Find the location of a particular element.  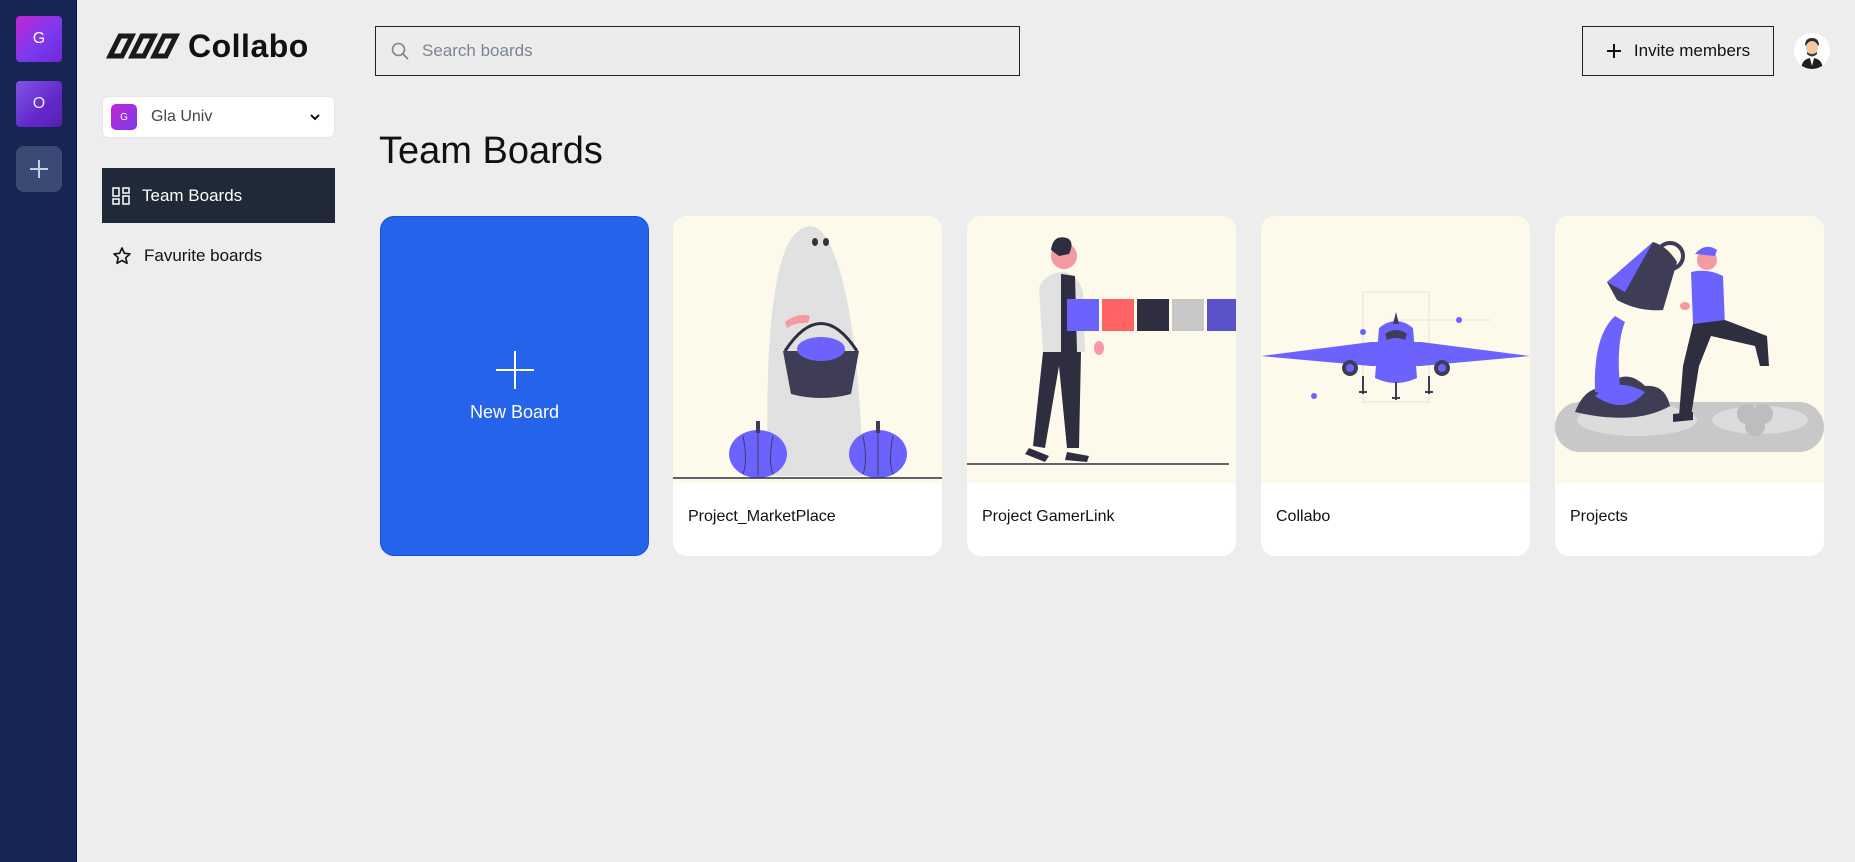

invite-members-button: Invite members is located at coordinates (1678, 51).